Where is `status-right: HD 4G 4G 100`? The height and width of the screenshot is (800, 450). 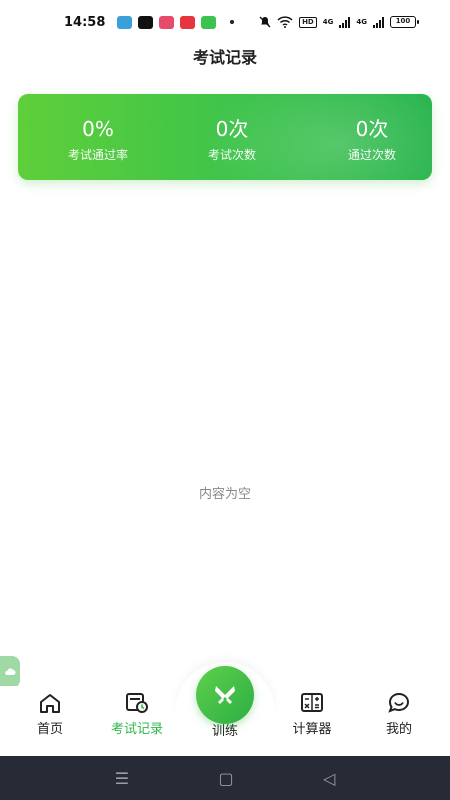 status-right: HD 4G 4G 100 is located at coordinates (339, 22).